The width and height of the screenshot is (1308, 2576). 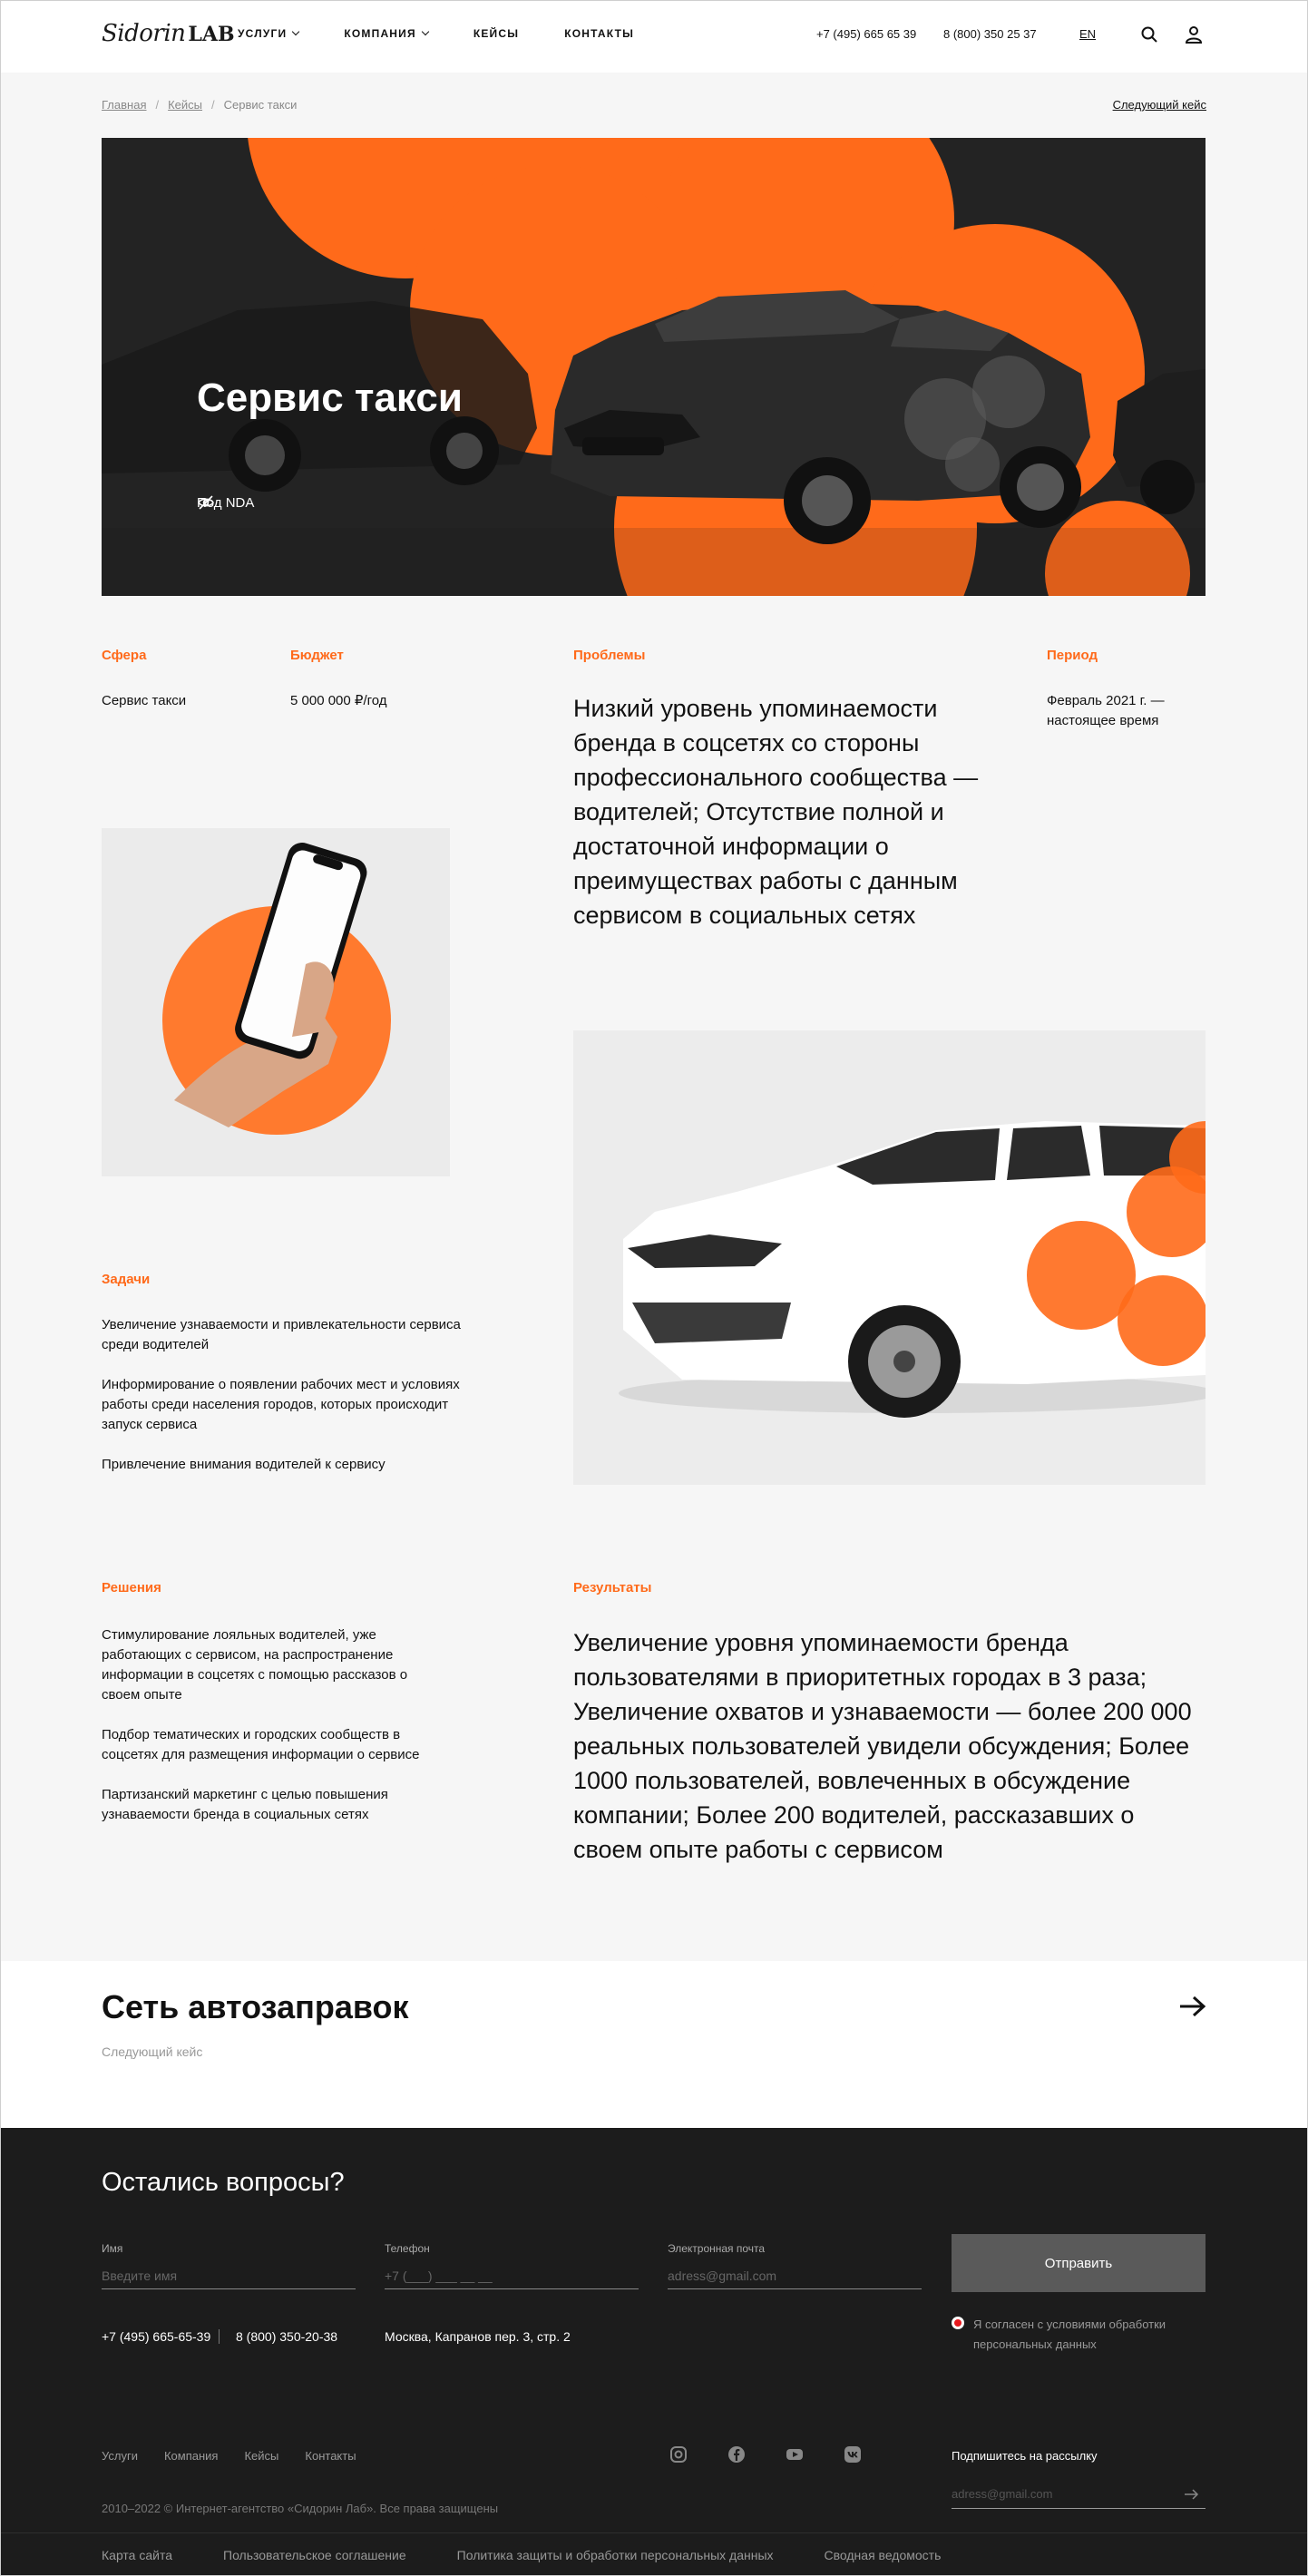 I want to click on results-label: Результаты, so click(x=612, y=1587).